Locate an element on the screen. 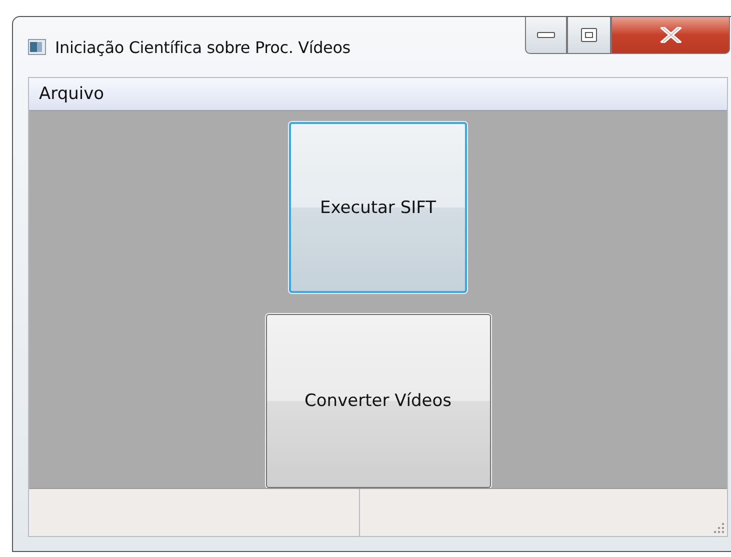 This screenshot has width=731, height=557. menu-item: Arquivo is located at coordinates (71, 94).